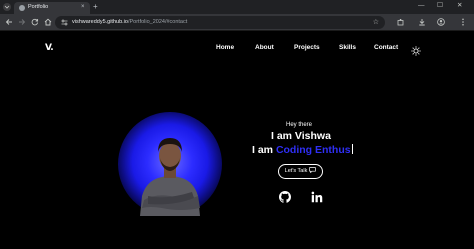 The height and width of the screenshot is (249, 474). What do you see at coordinates (376, 22) in the screenshot?
I see `star-icon: ☆` at bounding box center [376, 22].